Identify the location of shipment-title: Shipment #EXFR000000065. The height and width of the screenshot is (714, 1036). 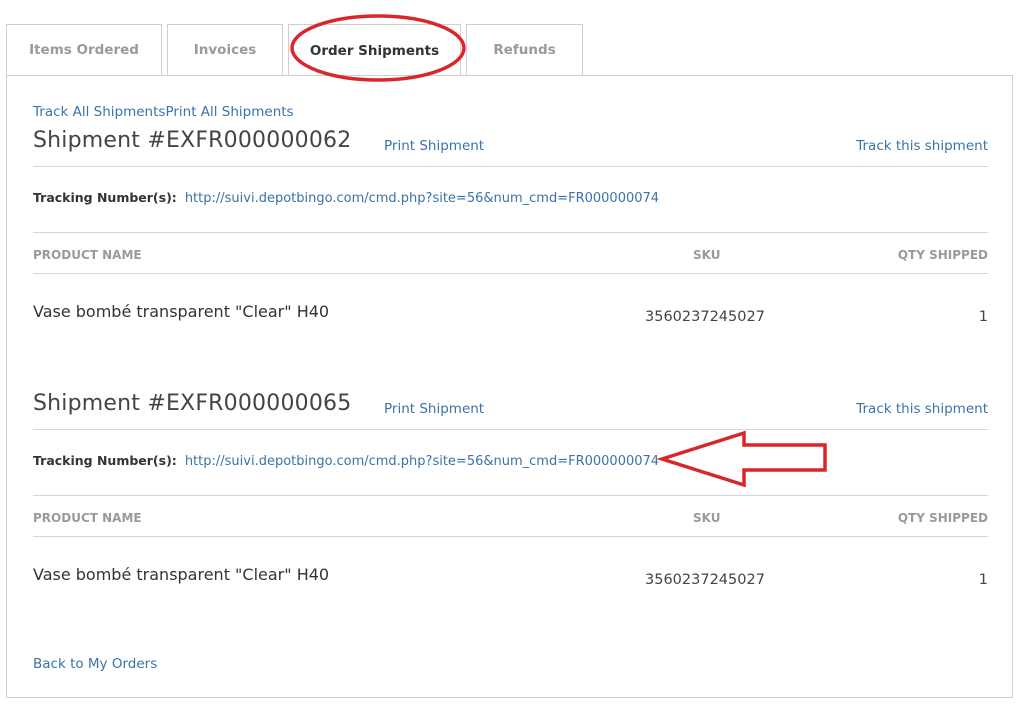
(192, 403).